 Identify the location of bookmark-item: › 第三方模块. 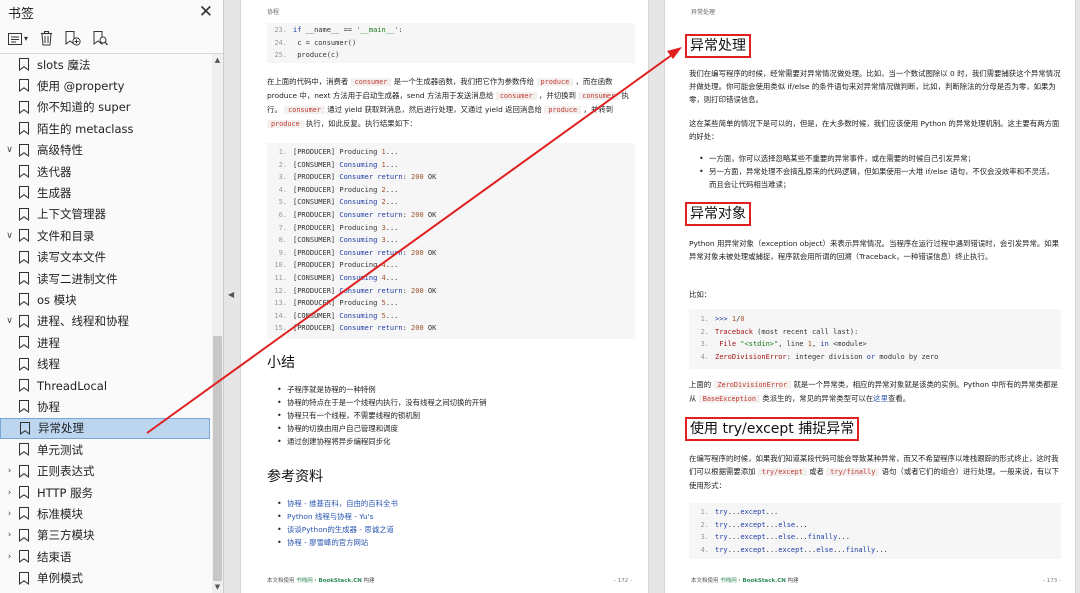
(105, 535).